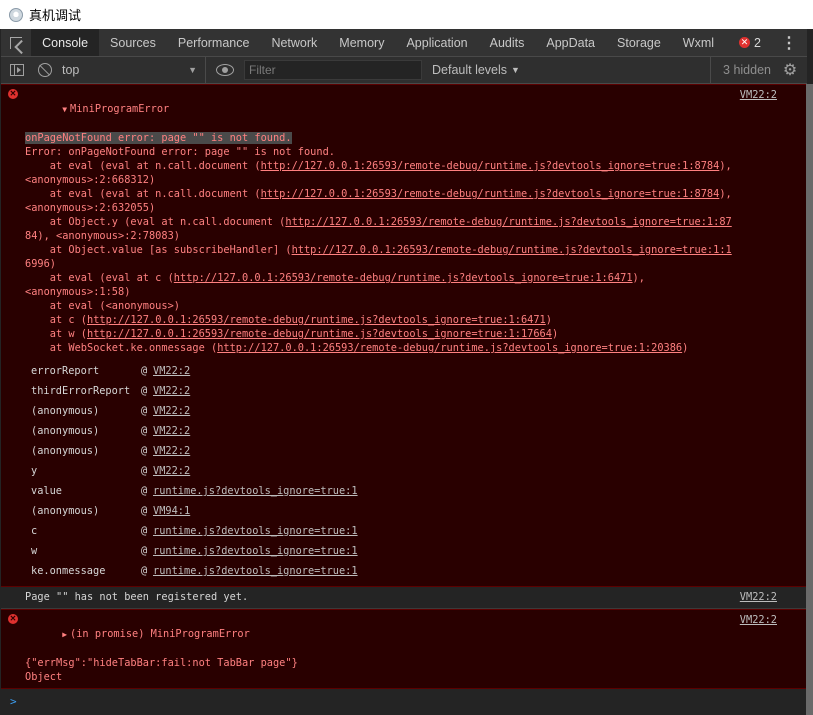 The image size is (813, 715). What do you see at coordinates (214, 42) in the screenshot?
I see `tab-performance: Performance` at bounding box center [214, 42].